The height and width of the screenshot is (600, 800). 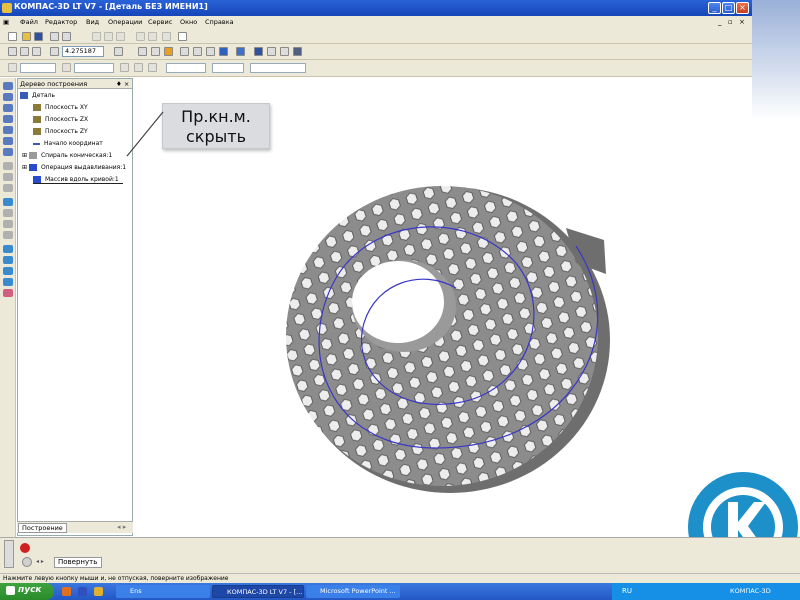 What do you see at coordinates (42, 528) in the screenshot?
I see `tab-construction: Построение` at bounding box center [42, 528].